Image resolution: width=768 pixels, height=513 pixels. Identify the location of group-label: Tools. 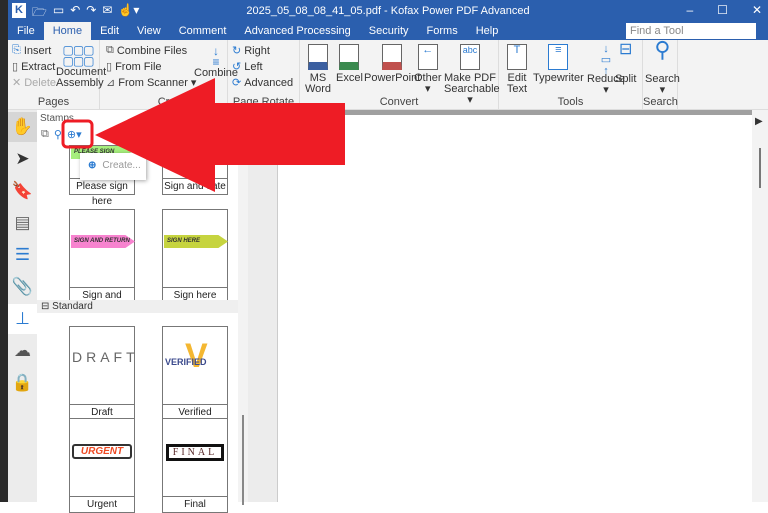
(570, 102).